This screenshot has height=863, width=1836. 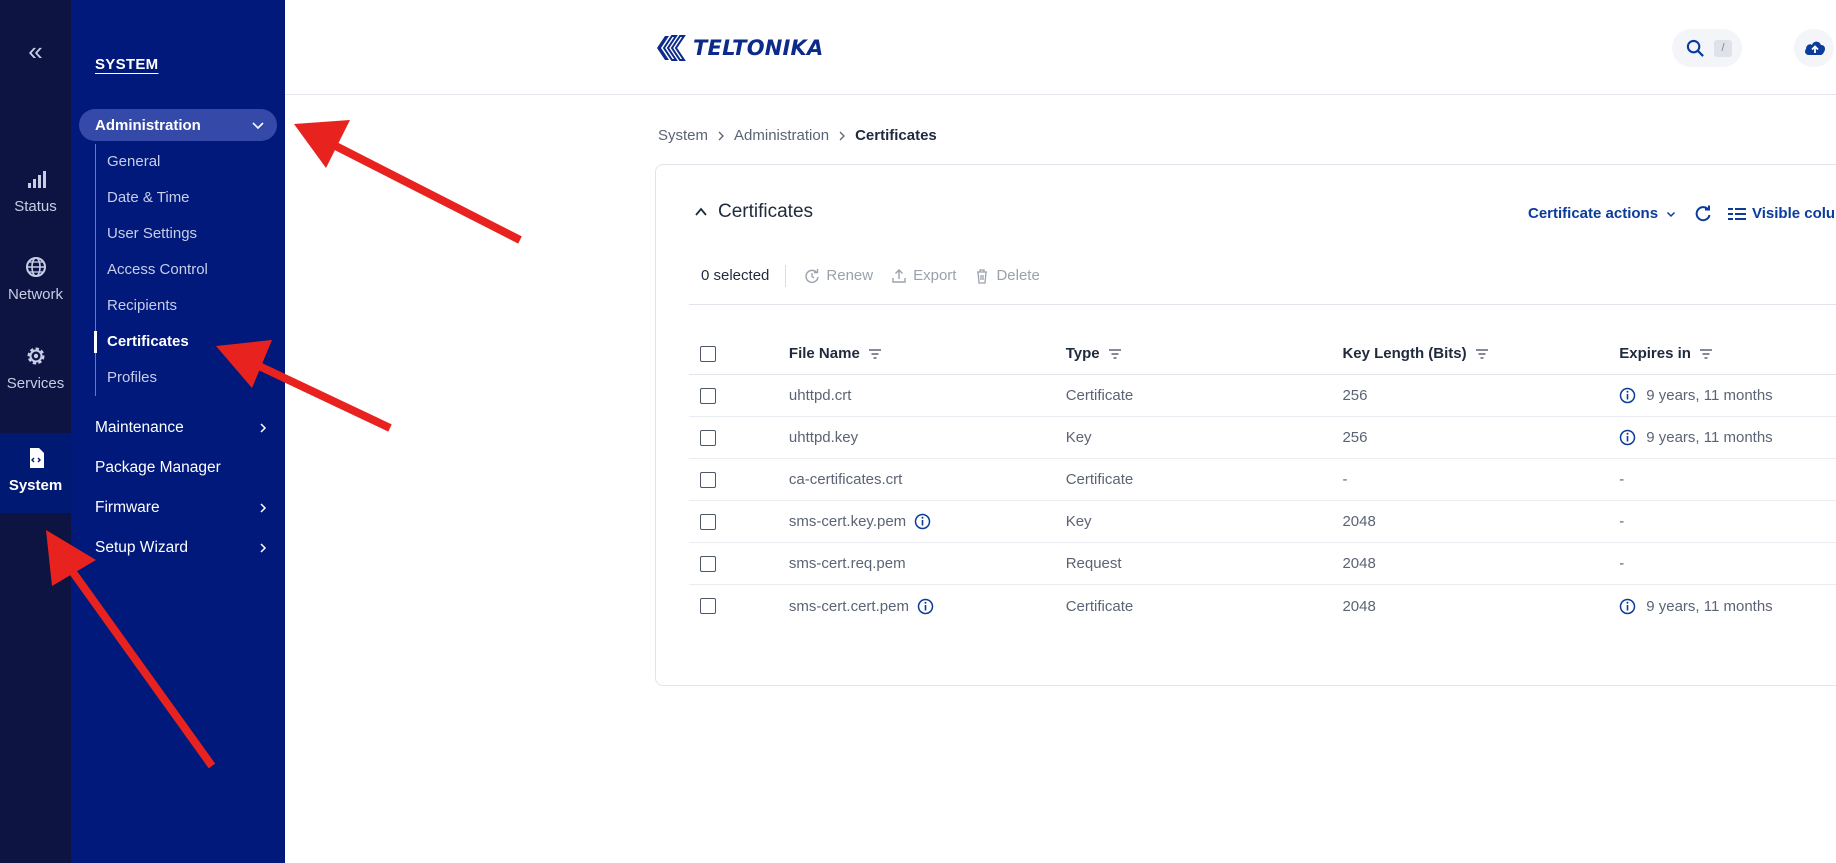 What do you see at coordinates (820, 395) in the screenshot?
I see `cell-file-name: uhttpd.crt` at bounding box center [820, 395].